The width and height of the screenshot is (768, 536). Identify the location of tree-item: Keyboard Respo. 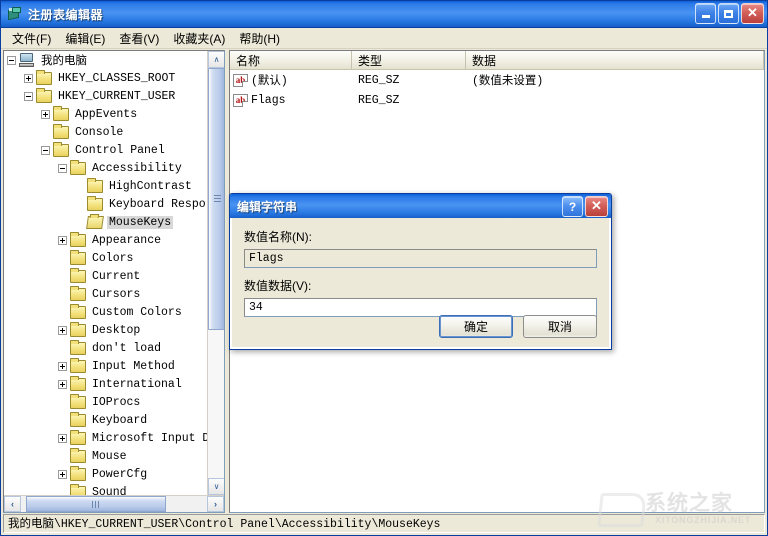
(105, 204).